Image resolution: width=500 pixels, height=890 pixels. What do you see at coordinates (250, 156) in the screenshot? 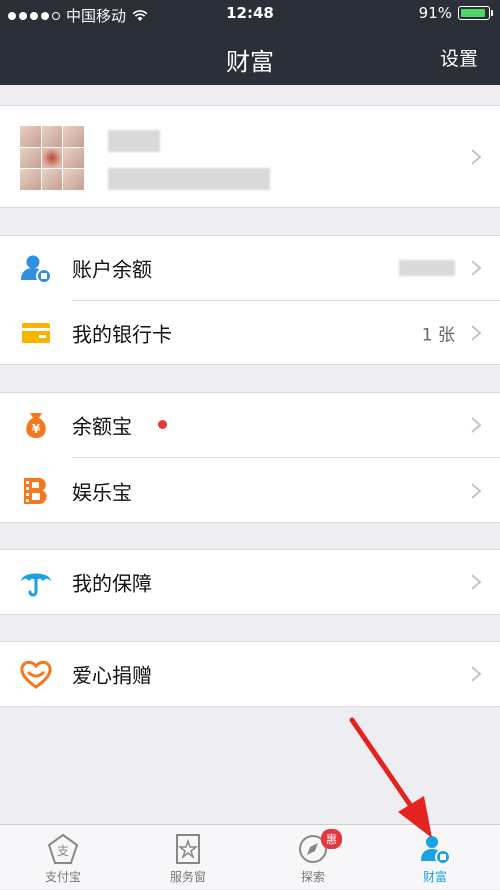
I see `profile-card` at bounding box center [250, 156].